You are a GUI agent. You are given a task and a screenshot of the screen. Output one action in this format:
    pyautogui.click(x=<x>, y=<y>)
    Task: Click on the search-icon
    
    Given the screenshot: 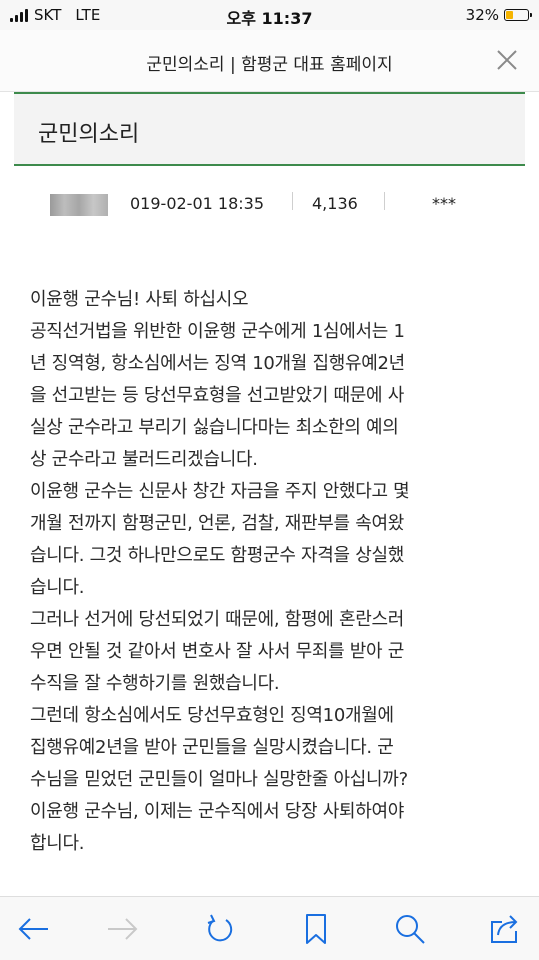 What is the action you would take?
    pyautogui.click(x=410, y=929)
    